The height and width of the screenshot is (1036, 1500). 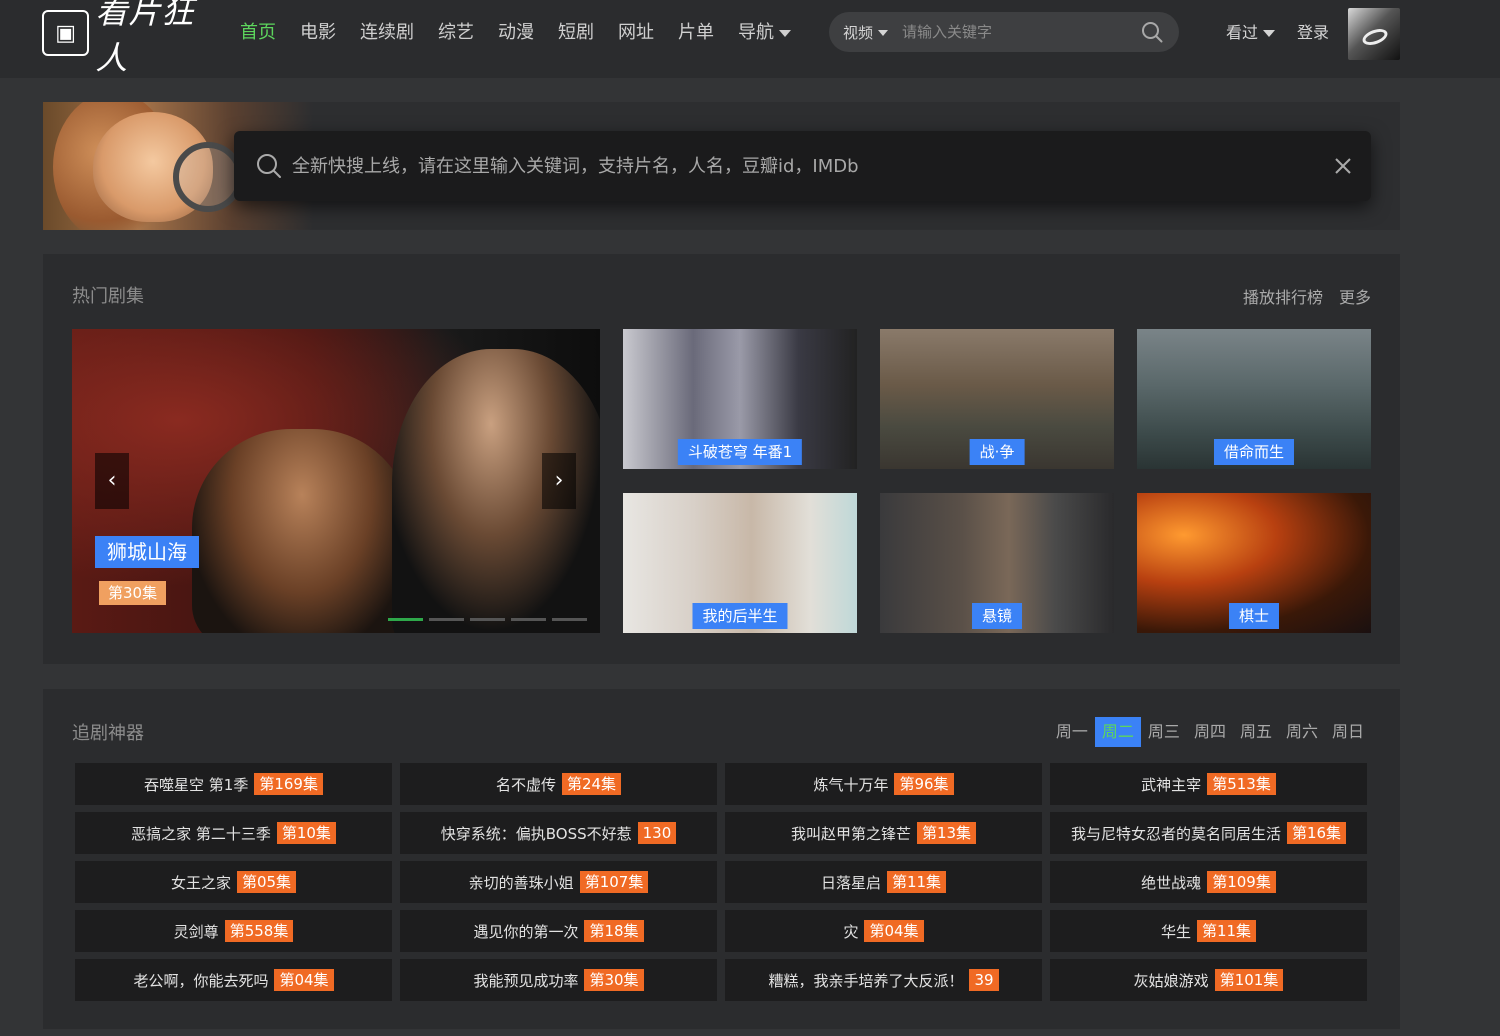 What do you see at coordinates (924, 784) in the screenshot?
I see `episode-badge: 第96集` at bounding box center [924, 784].